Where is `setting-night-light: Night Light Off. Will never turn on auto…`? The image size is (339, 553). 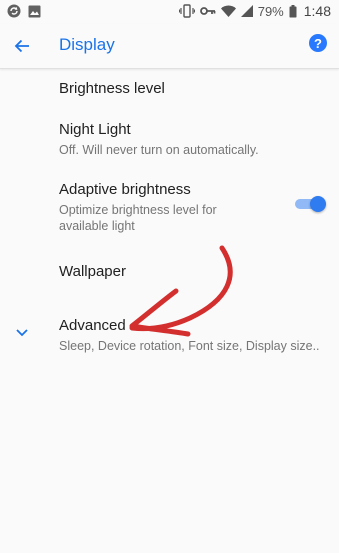 setting-night-light: Night Light Off. Will never turn on auto… is located at coordinates (194, 139).